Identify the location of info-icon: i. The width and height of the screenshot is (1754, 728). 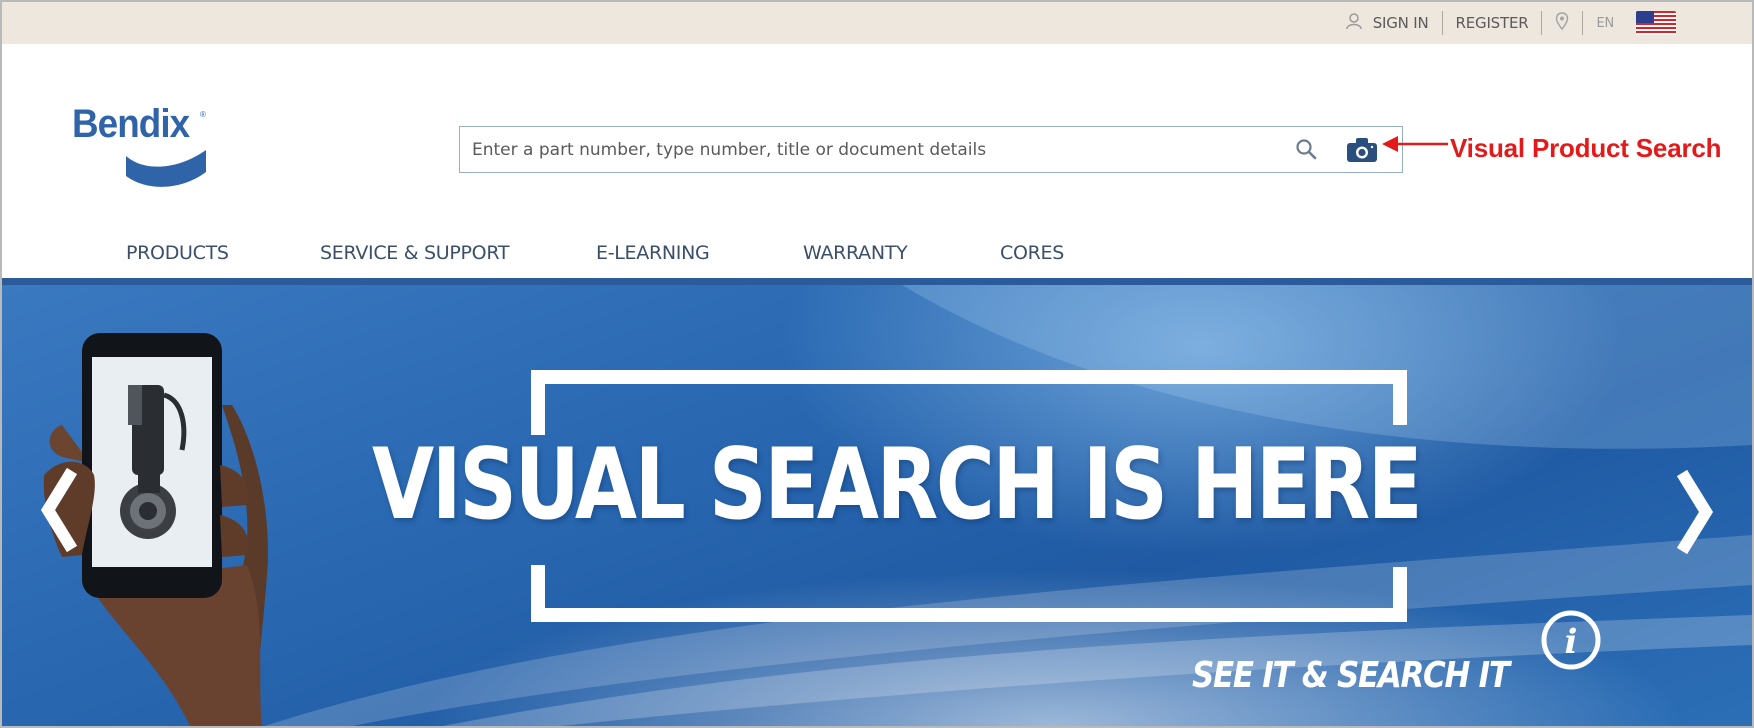
(1571, 640).